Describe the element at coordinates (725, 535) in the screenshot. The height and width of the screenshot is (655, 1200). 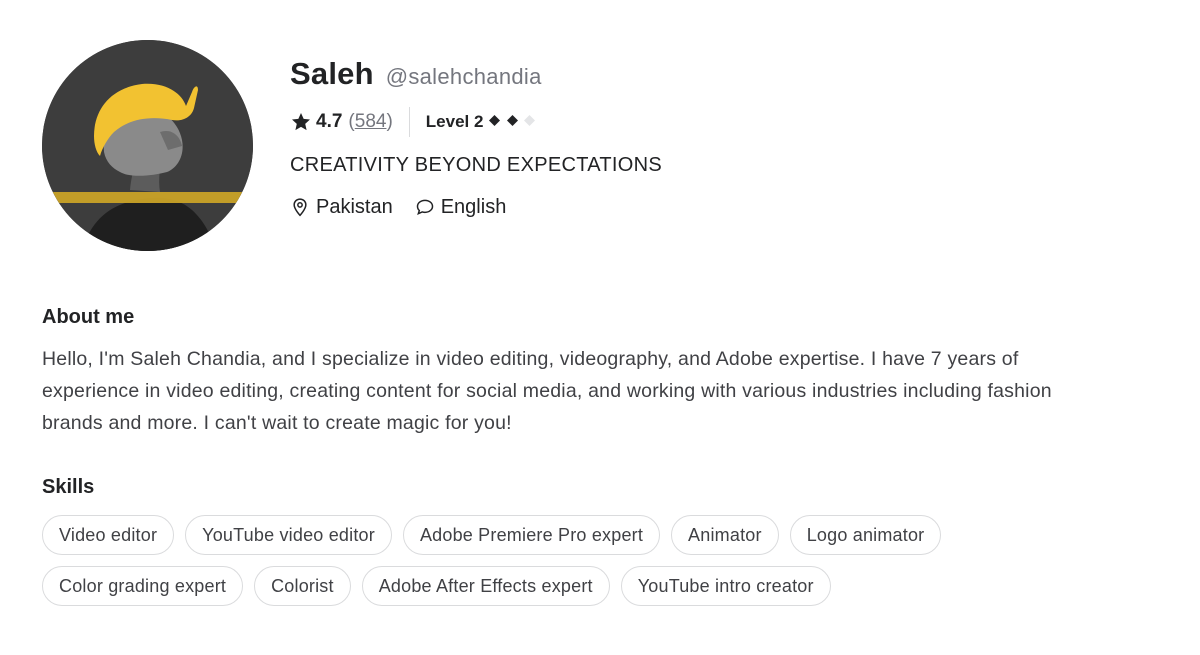
I see `skill-chip: Animator` at that location.